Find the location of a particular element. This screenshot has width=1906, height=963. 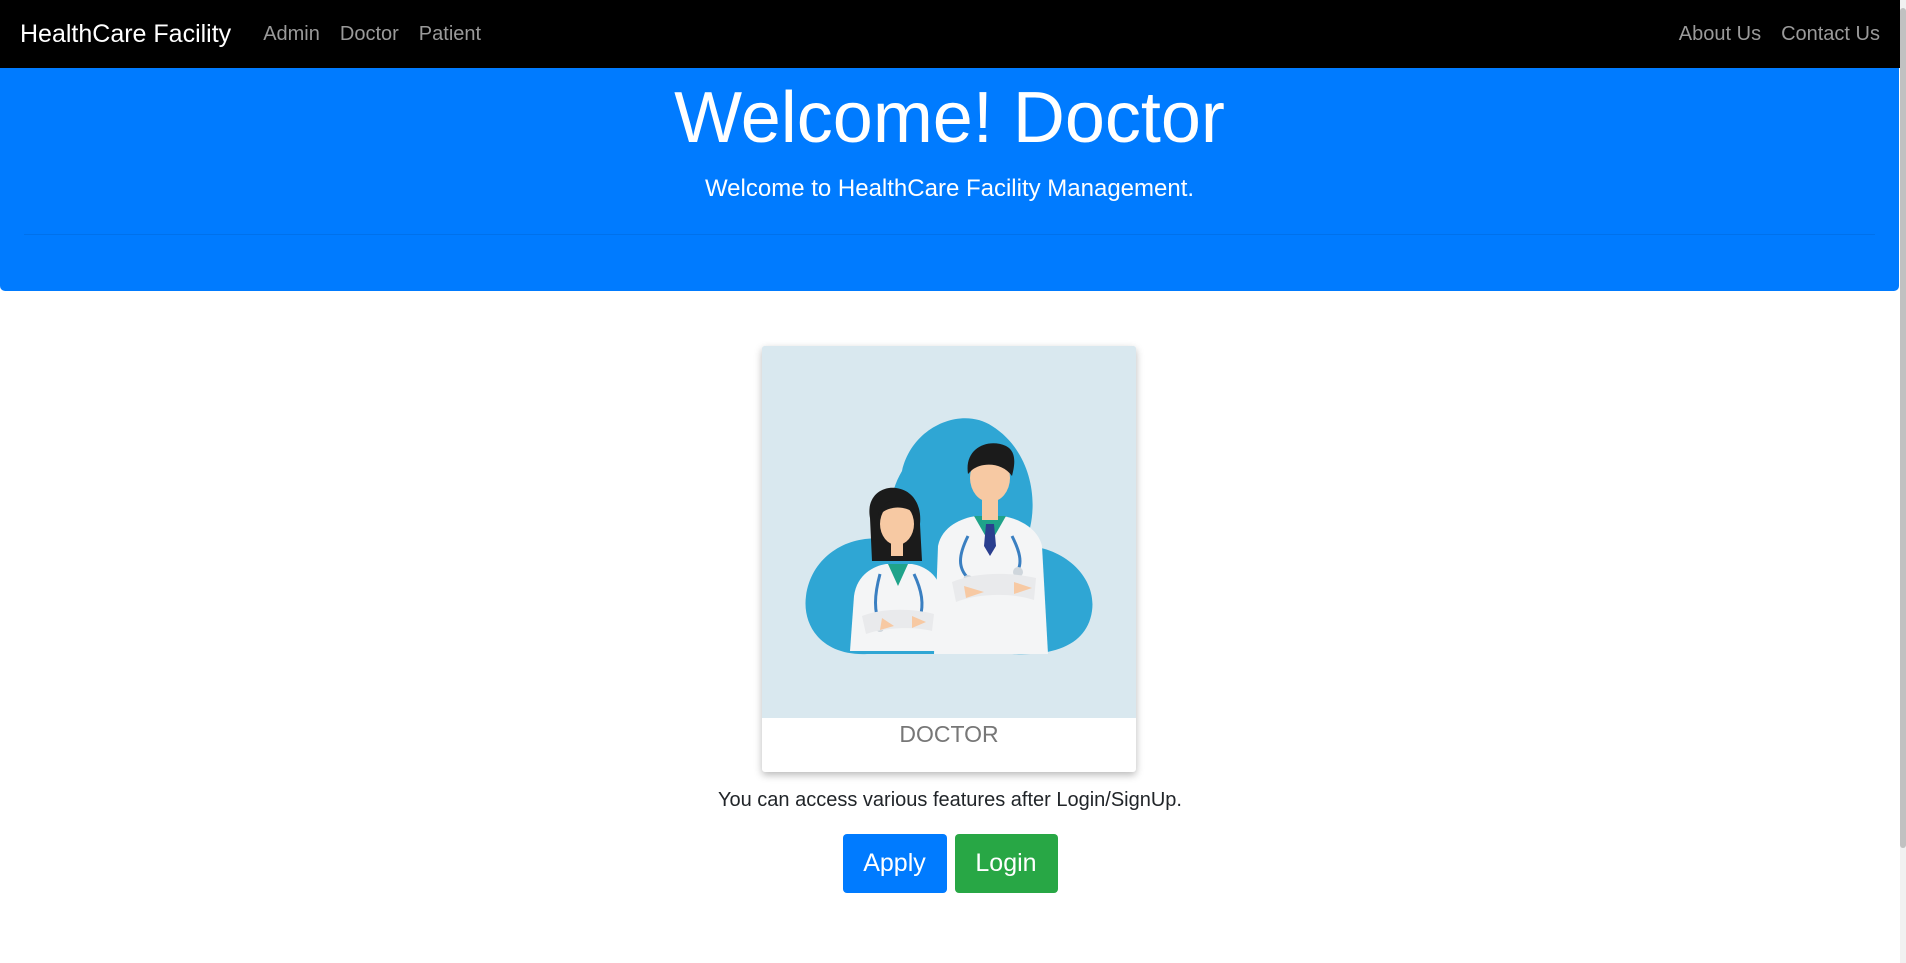

doctor-card: DOCTOR is located at coordinates (949, 559).